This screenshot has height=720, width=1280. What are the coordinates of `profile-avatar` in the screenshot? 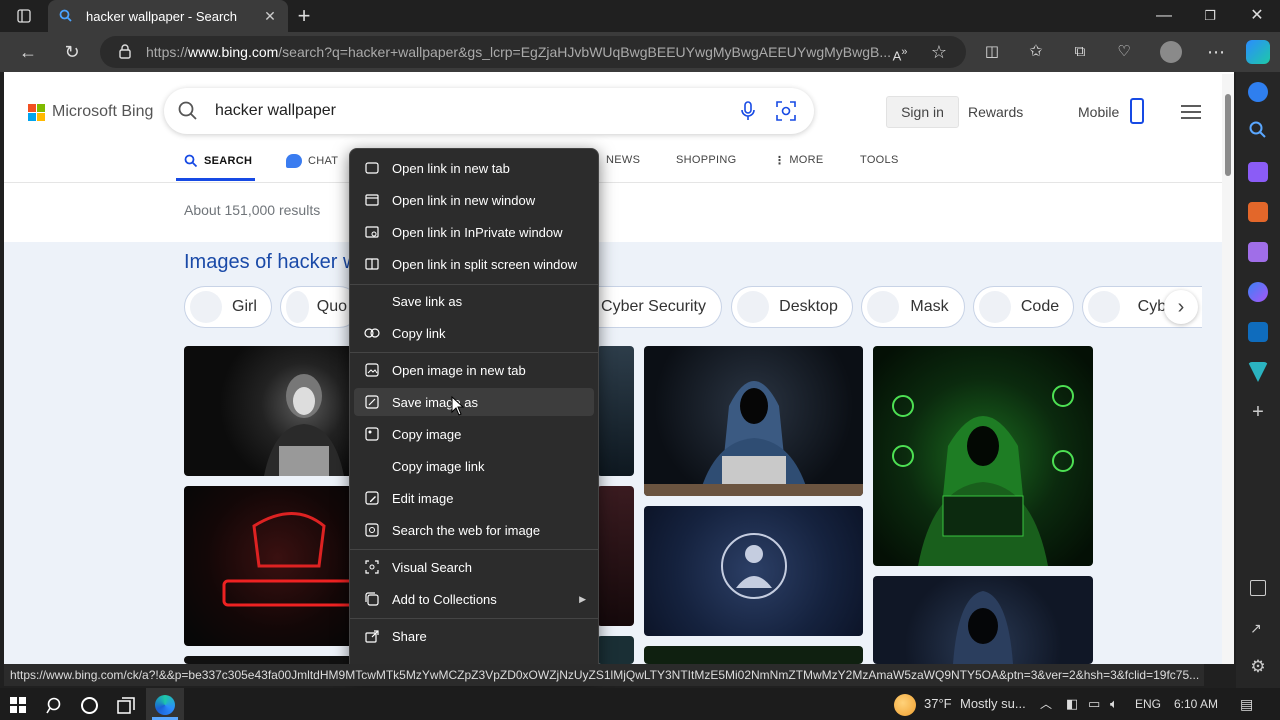 It's located at (1171, 52).